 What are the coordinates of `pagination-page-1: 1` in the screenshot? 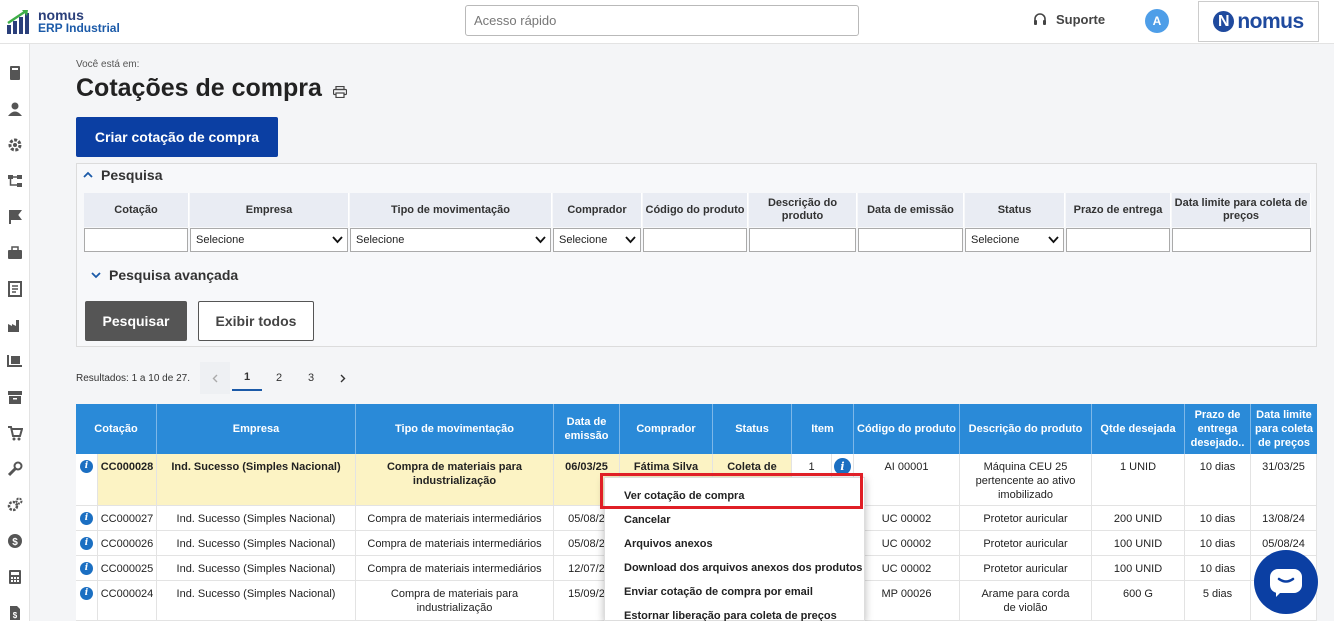 It's located at (247, 378).